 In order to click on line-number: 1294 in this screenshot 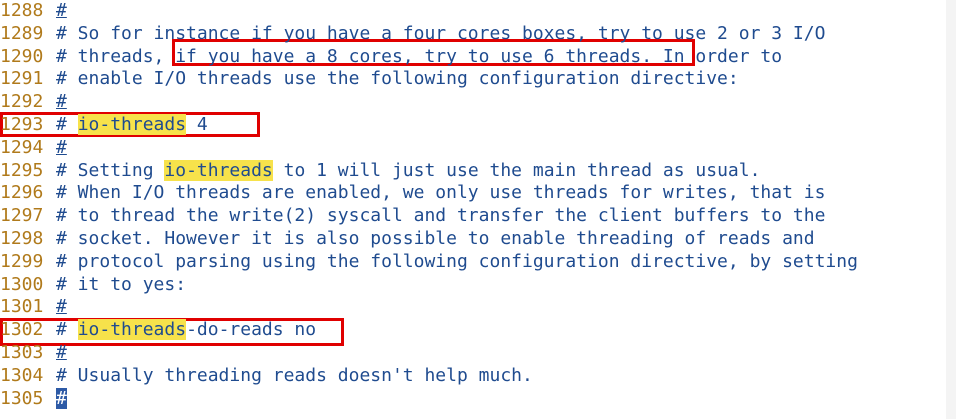, I will do `click(22, 147)`.